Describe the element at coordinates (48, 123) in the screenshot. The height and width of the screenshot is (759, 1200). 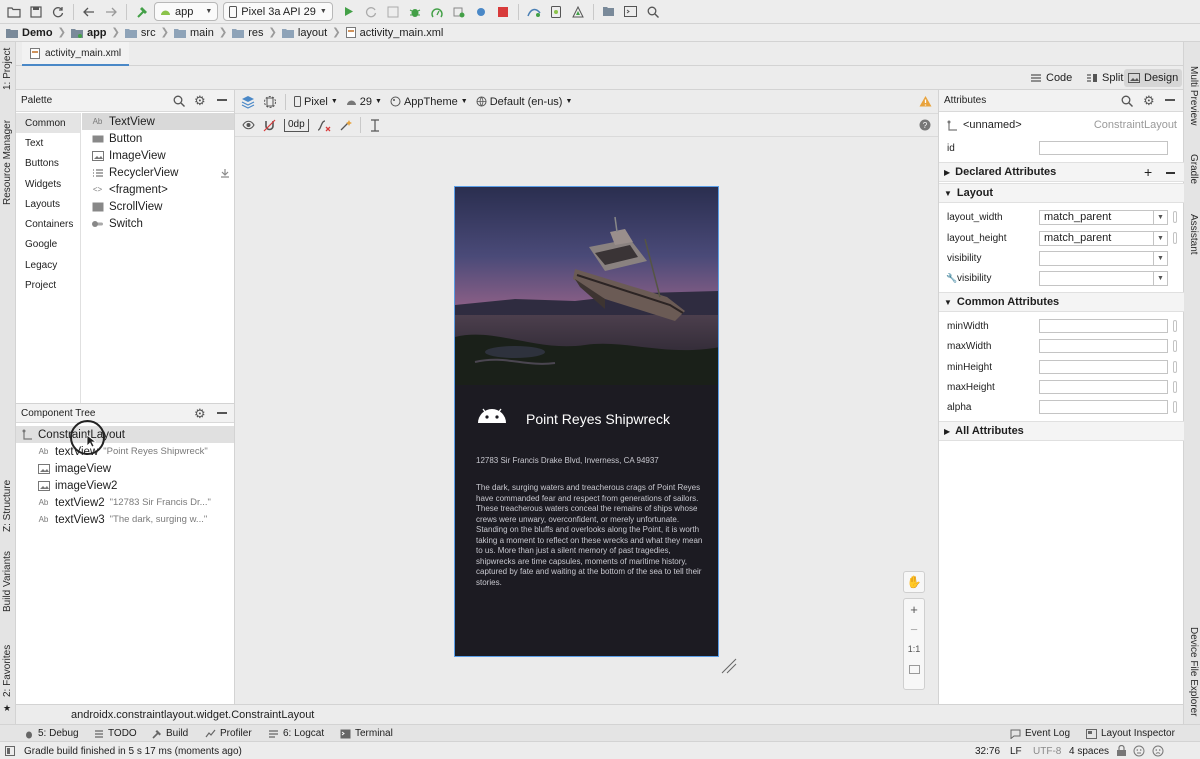
I see `palette-category-common: Common` at that location.